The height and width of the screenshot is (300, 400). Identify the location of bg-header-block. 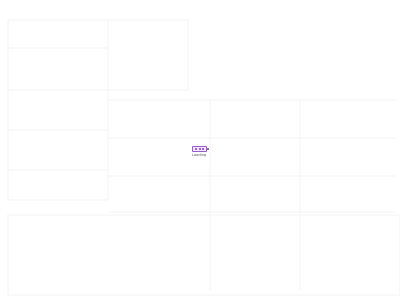
(148, 55).